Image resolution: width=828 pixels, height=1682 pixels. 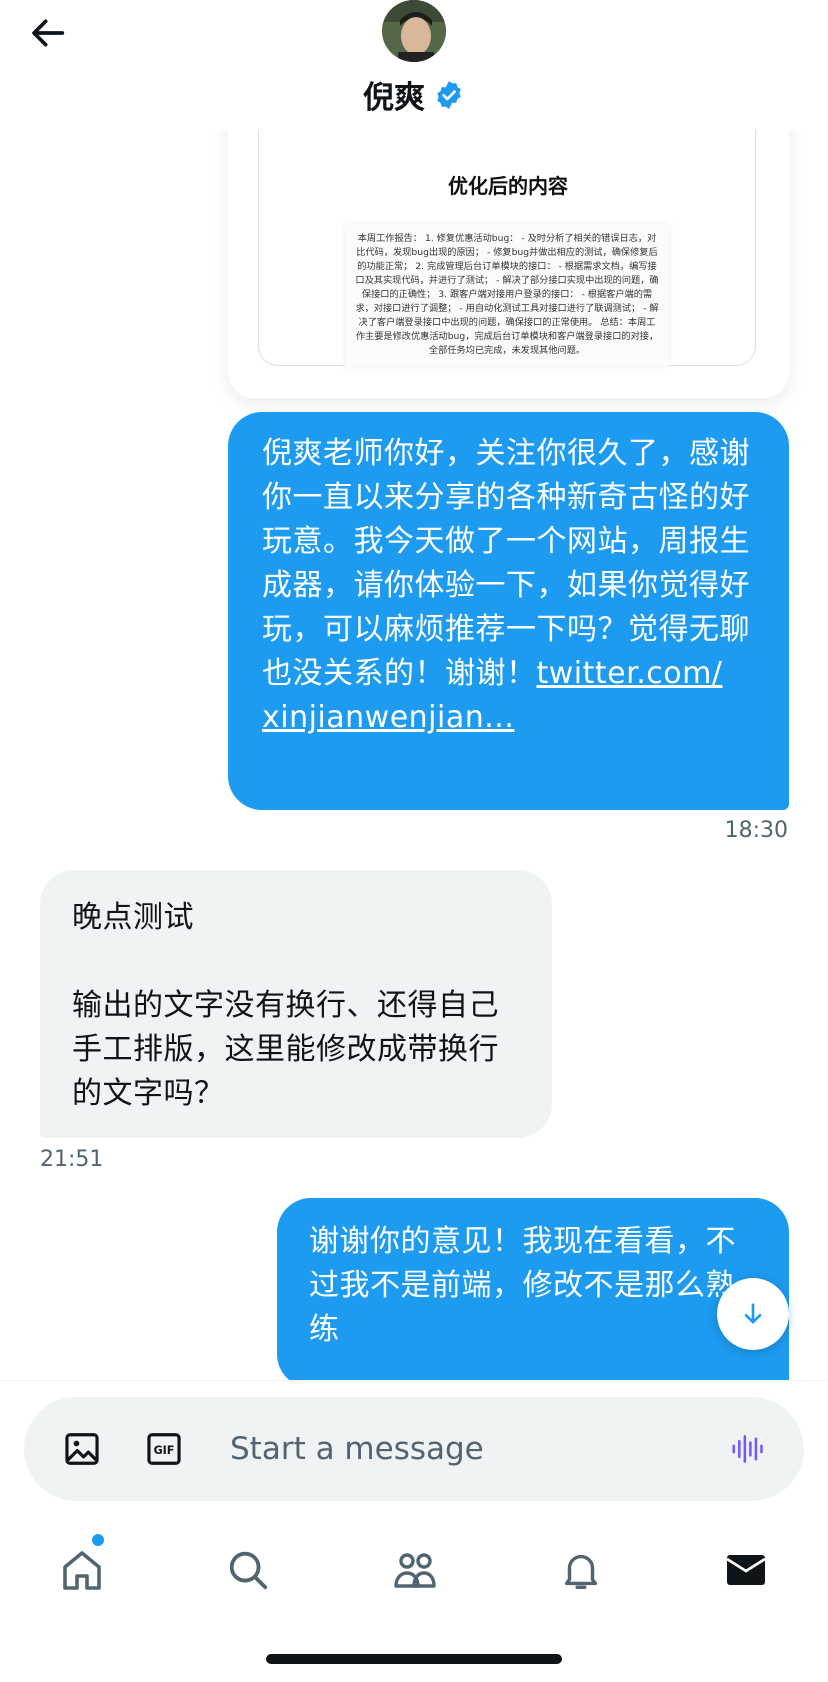 I want to click on card-title: 优化后的内容, so click(x=508, y=186).